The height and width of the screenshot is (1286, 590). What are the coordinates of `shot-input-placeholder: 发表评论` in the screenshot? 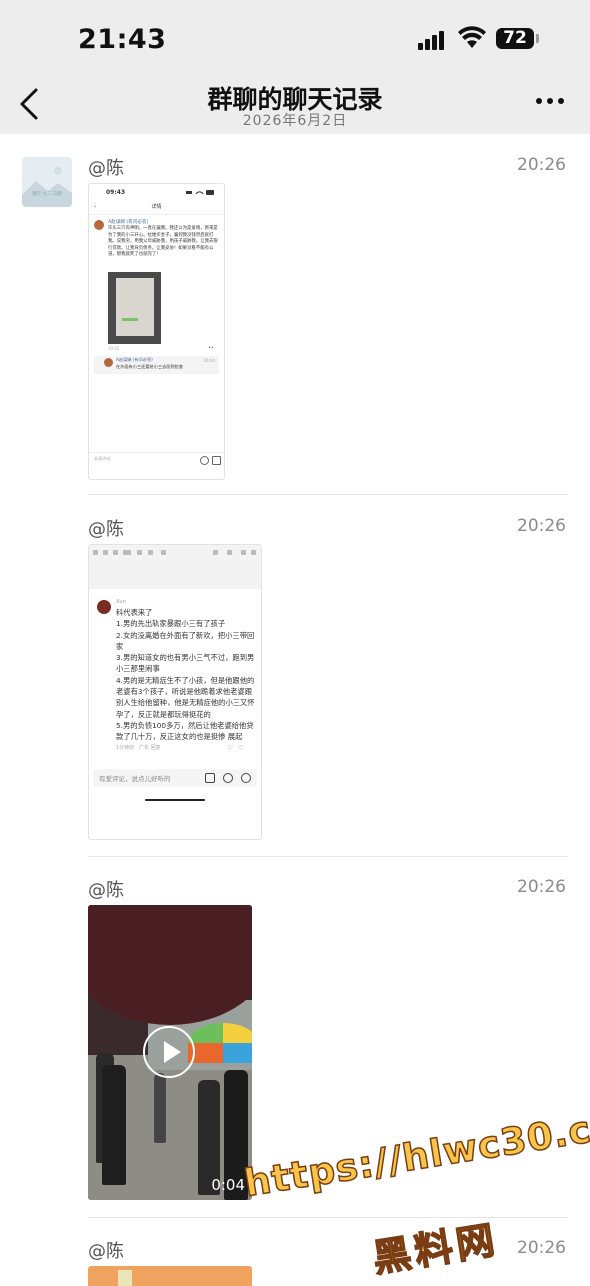 It's located at (102, 458).